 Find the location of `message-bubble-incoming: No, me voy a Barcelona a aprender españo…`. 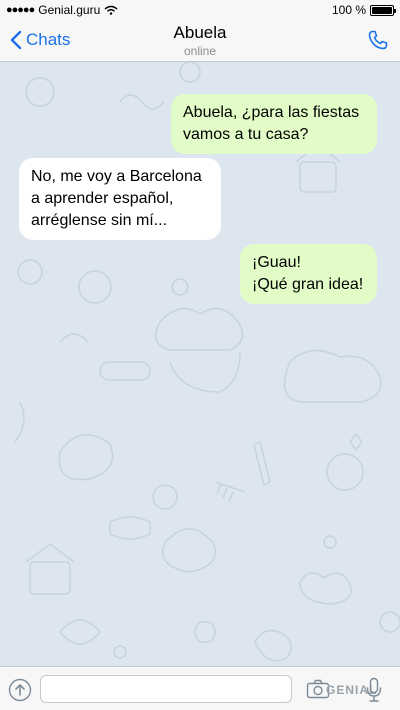

message-bubble-incoming: No, me voy a Barcelona a aprender españo… is located at coordinates (120, 199).